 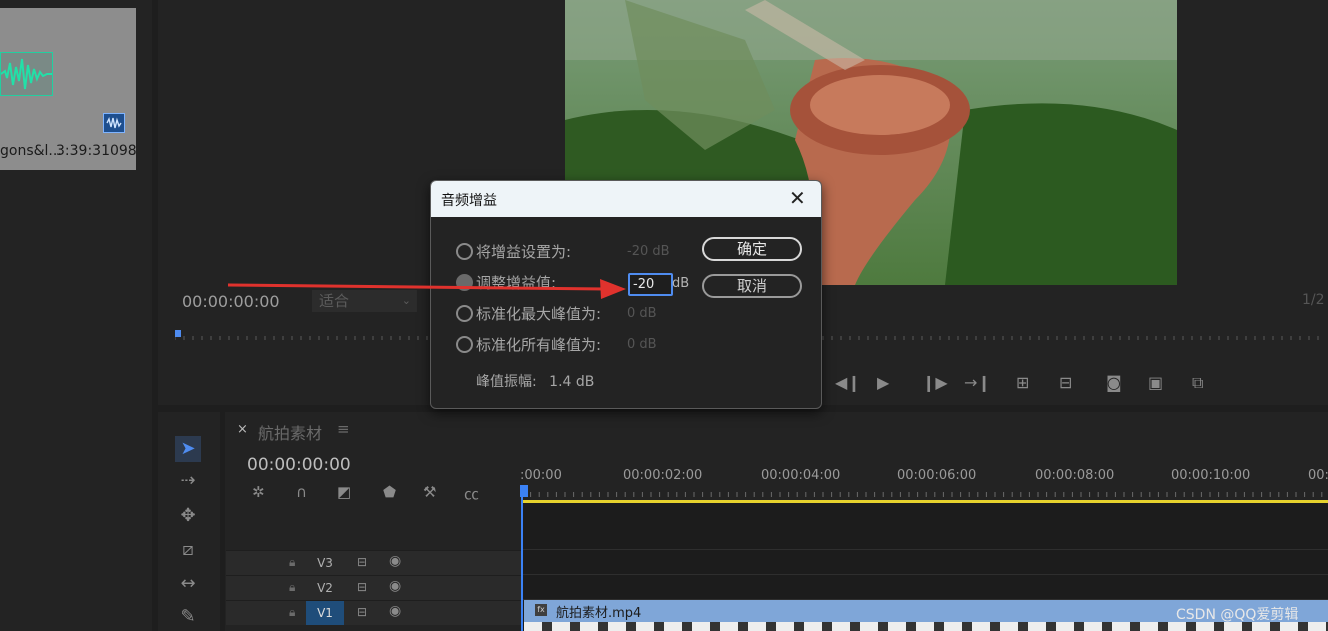 I want to click on cancel-button: 取消, so click(x=752, y=286).